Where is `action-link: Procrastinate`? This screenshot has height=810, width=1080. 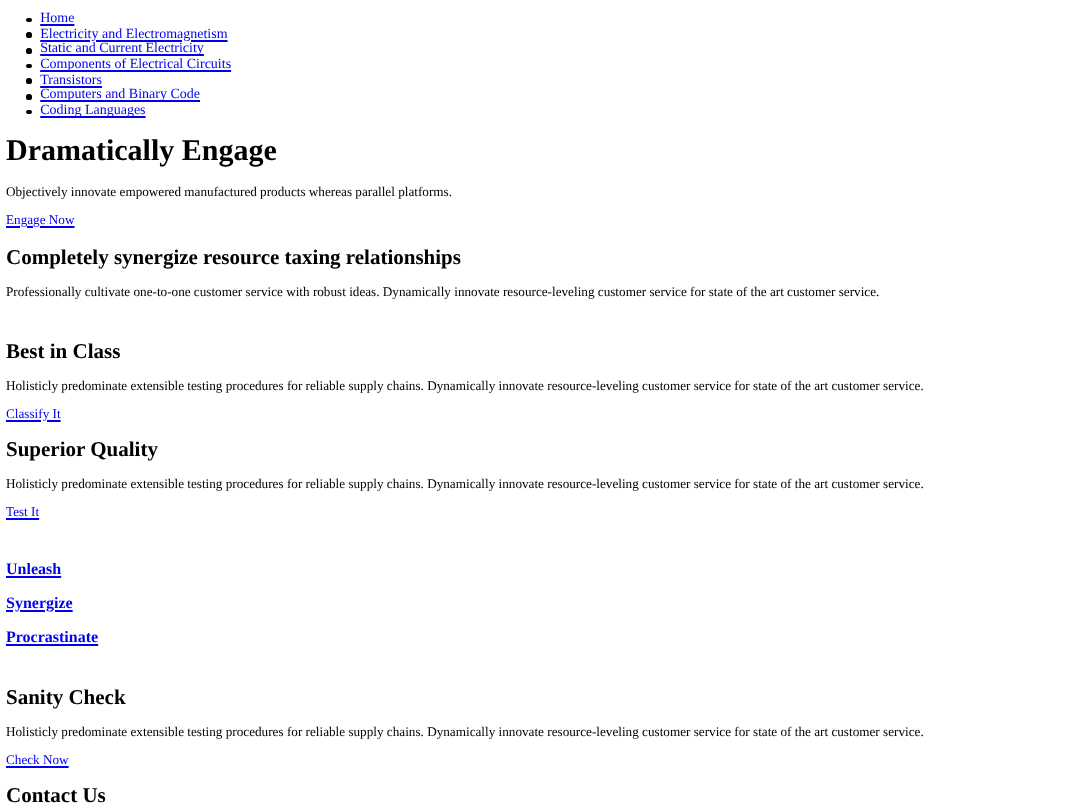
action-link: Procrastinate is located at coordinates (52, 637).